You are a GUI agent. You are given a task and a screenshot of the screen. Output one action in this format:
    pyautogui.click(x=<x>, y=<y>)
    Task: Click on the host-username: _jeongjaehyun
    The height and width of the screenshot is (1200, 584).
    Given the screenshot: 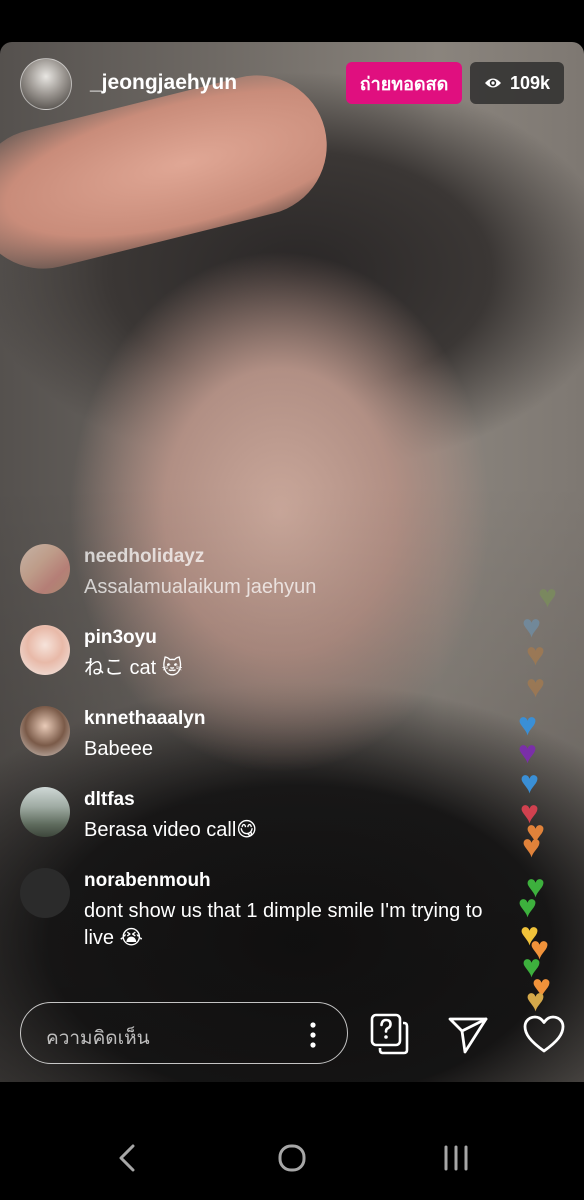 What is the action you would take?
    pyautogui.click(x=163, y=83)
    